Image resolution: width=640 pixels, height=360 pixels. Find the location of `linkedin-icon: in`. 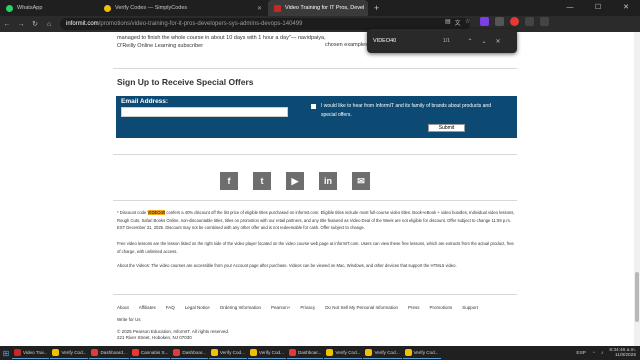

linkedin-icon: in is located at coordinates (328, 181).